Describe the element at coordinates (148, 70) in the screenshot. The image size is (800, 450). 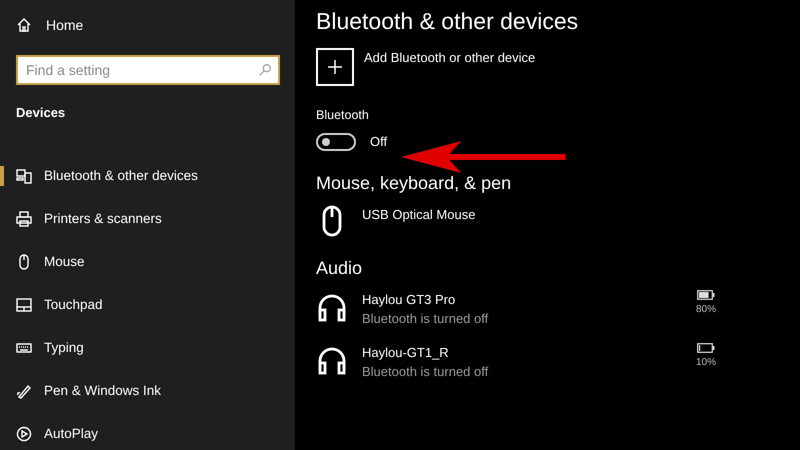
I see `search-field: Find a setting` at that location.